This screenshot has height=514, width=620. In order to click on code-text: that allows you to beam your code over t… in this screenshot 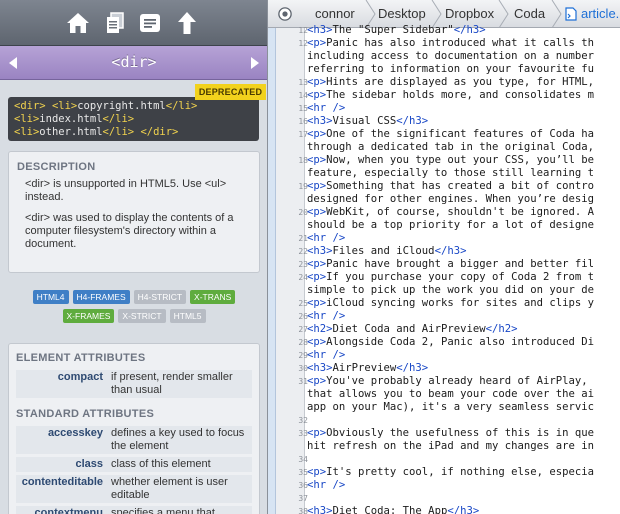, I will do `click(451, 394)`.